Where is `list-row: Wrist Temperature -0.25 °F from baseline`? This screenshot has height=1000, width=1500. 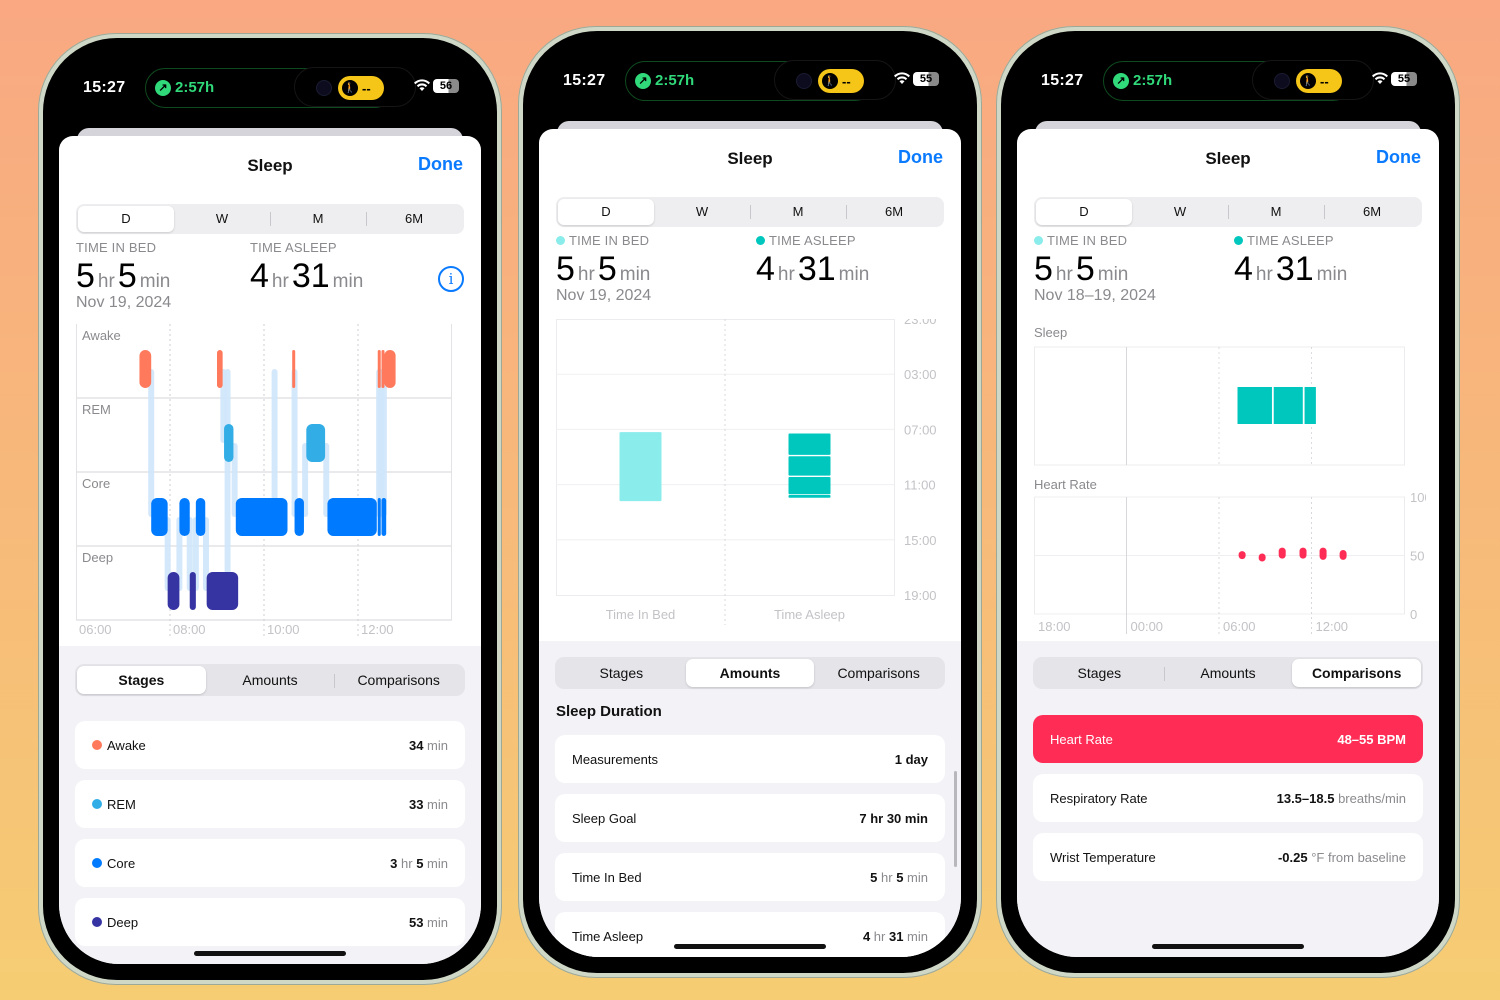
list-row: Wrist Temperature -0.25 °F from baseline is located at coordinates (1228, 857).